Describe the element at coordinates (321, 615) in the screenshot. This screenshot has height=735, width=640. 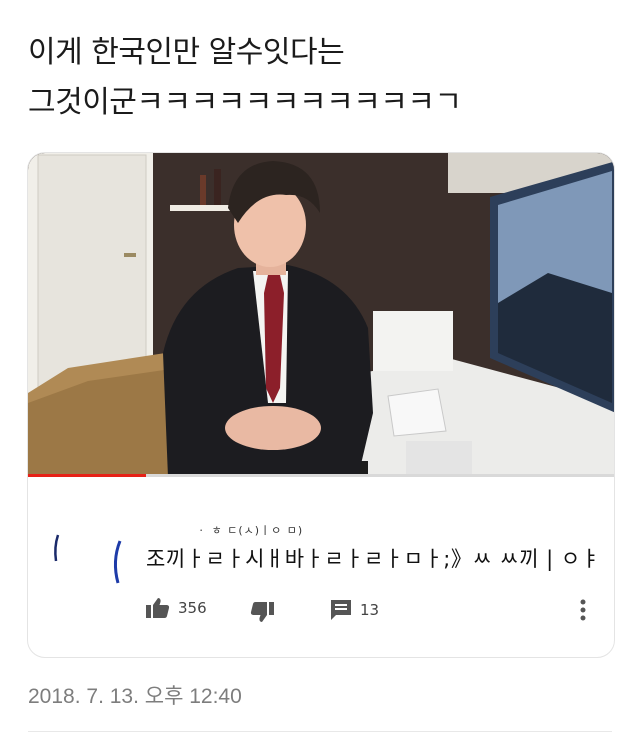
I see `comment-actions: 356 13` at that location.